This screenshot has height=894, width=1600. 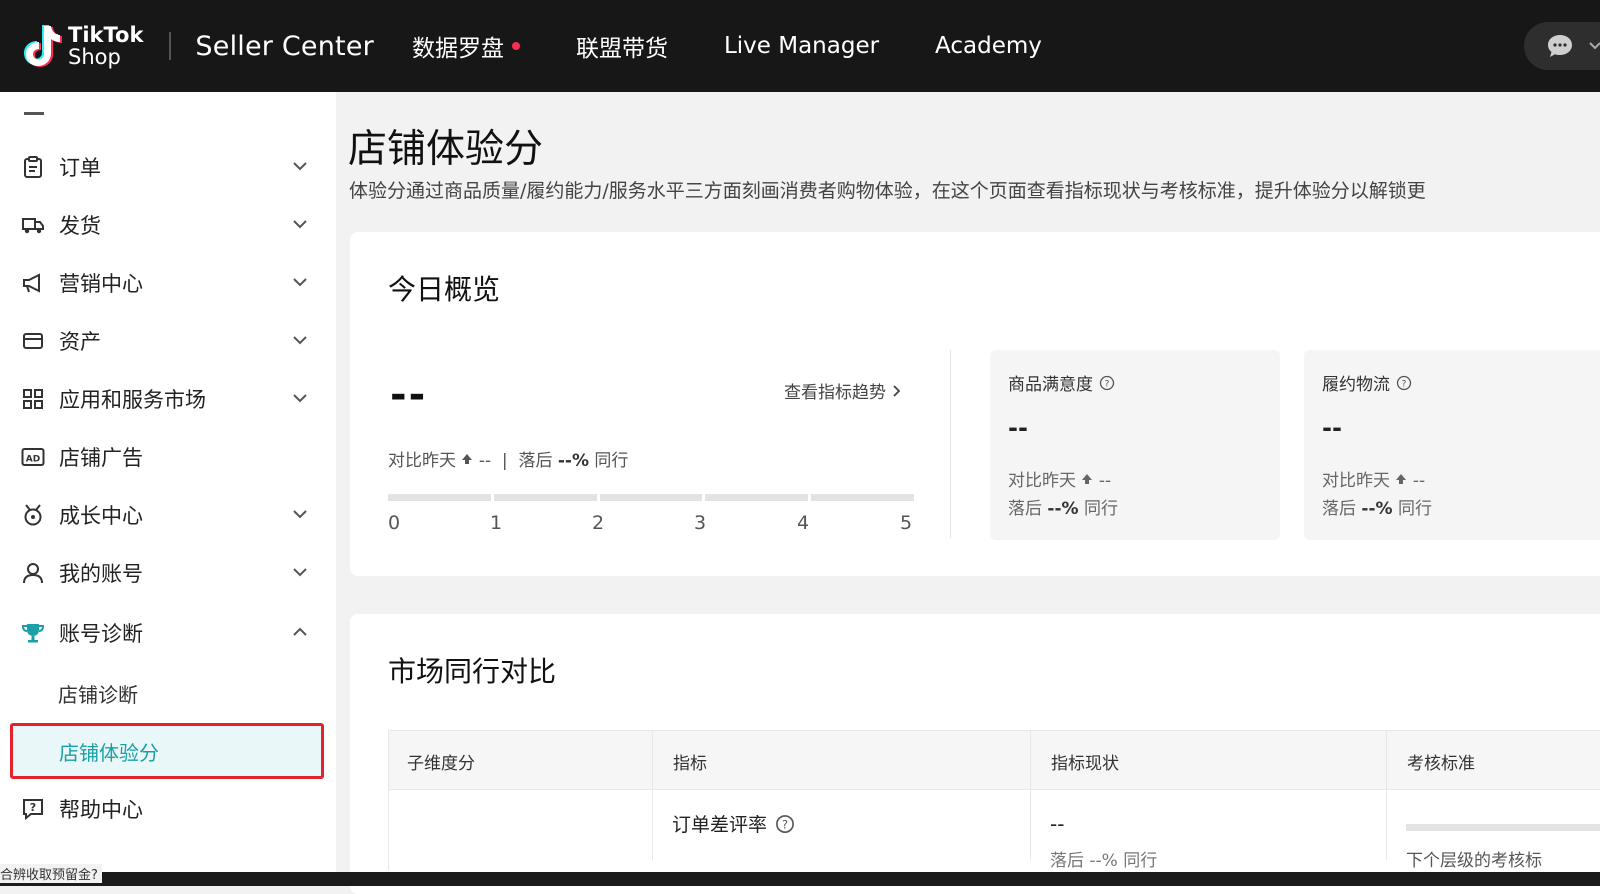 What do you see at coordinates (101, 634) in the screenshot?
I see `sidebar-item-label: 账号诊断` at bounding box center [101, 634].